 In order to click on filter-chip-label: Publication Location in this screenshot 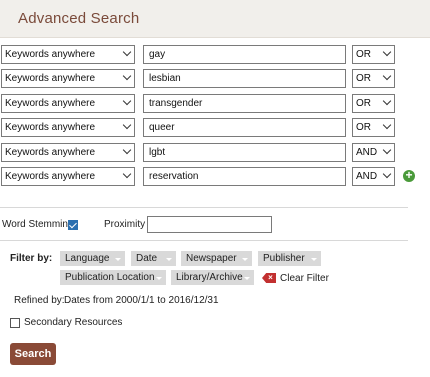, I will do `click(110, 277)`.